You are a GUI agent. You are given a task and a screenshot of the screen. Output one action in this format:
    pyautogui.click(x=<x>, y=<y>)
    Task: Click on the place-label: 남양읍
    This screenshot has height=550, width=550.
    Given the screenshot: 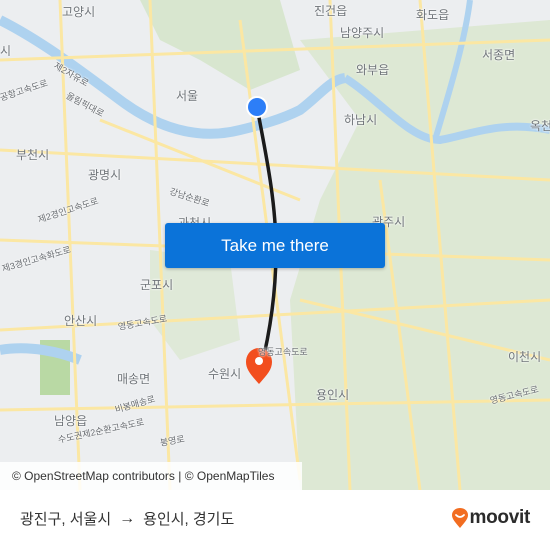 What is the action you would take?
    pyautogui.click(x=71, y=421)
    